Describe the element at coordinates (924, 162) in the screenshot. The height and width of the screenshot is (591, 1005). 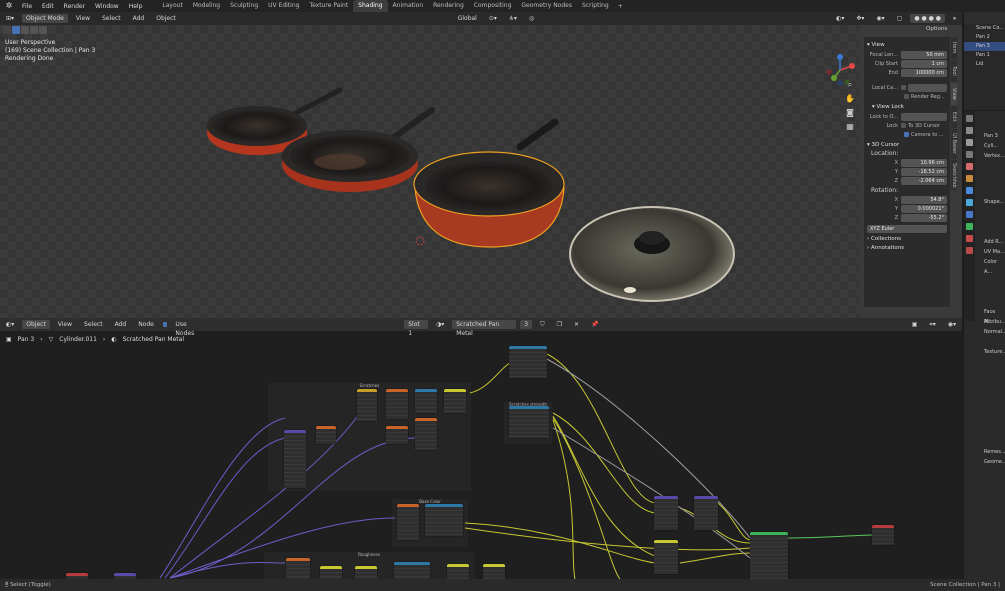
I see `cursor-location-x-field: 10.96 cm` at that location.